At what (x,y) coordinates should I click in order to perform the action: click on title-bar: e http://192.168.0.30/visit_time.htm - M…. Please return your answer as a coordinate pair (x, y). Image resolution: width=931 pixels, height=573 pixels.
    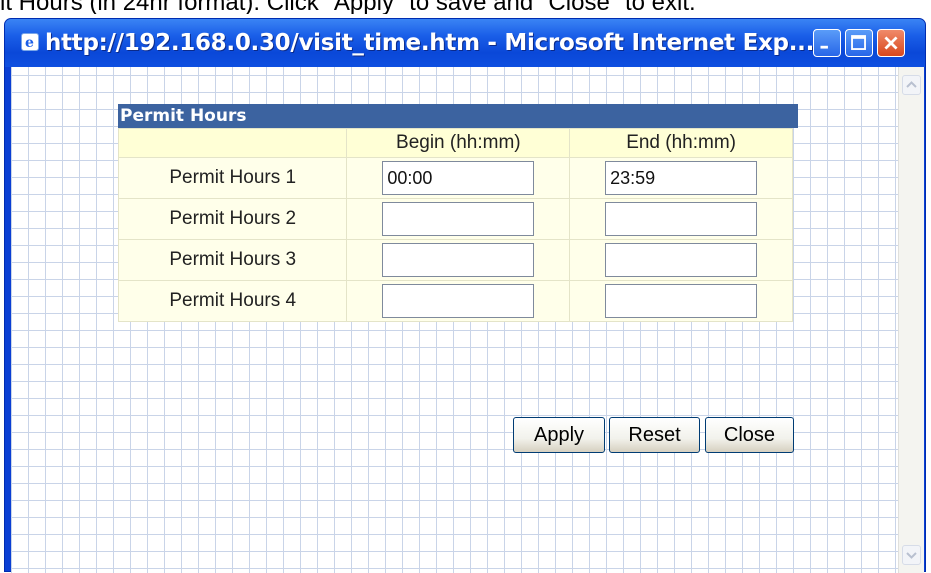
    Looking at the image, I should click on (465, 43).